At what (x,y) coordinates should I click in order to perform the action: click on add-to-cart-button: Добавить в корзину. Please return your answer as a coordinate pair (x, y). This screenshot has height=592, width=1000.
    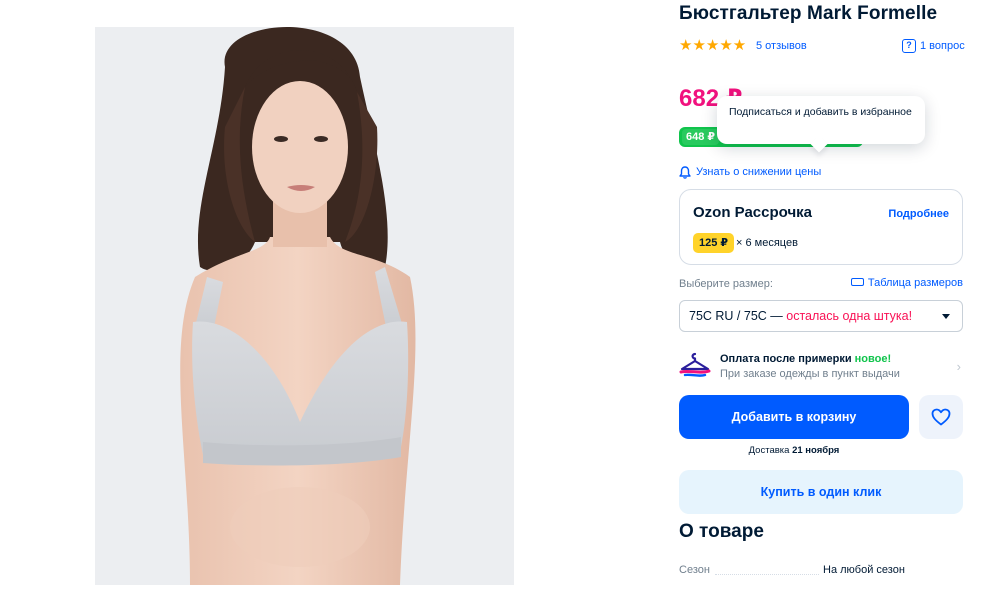
    Looking at the image, I should click on (794, 417).